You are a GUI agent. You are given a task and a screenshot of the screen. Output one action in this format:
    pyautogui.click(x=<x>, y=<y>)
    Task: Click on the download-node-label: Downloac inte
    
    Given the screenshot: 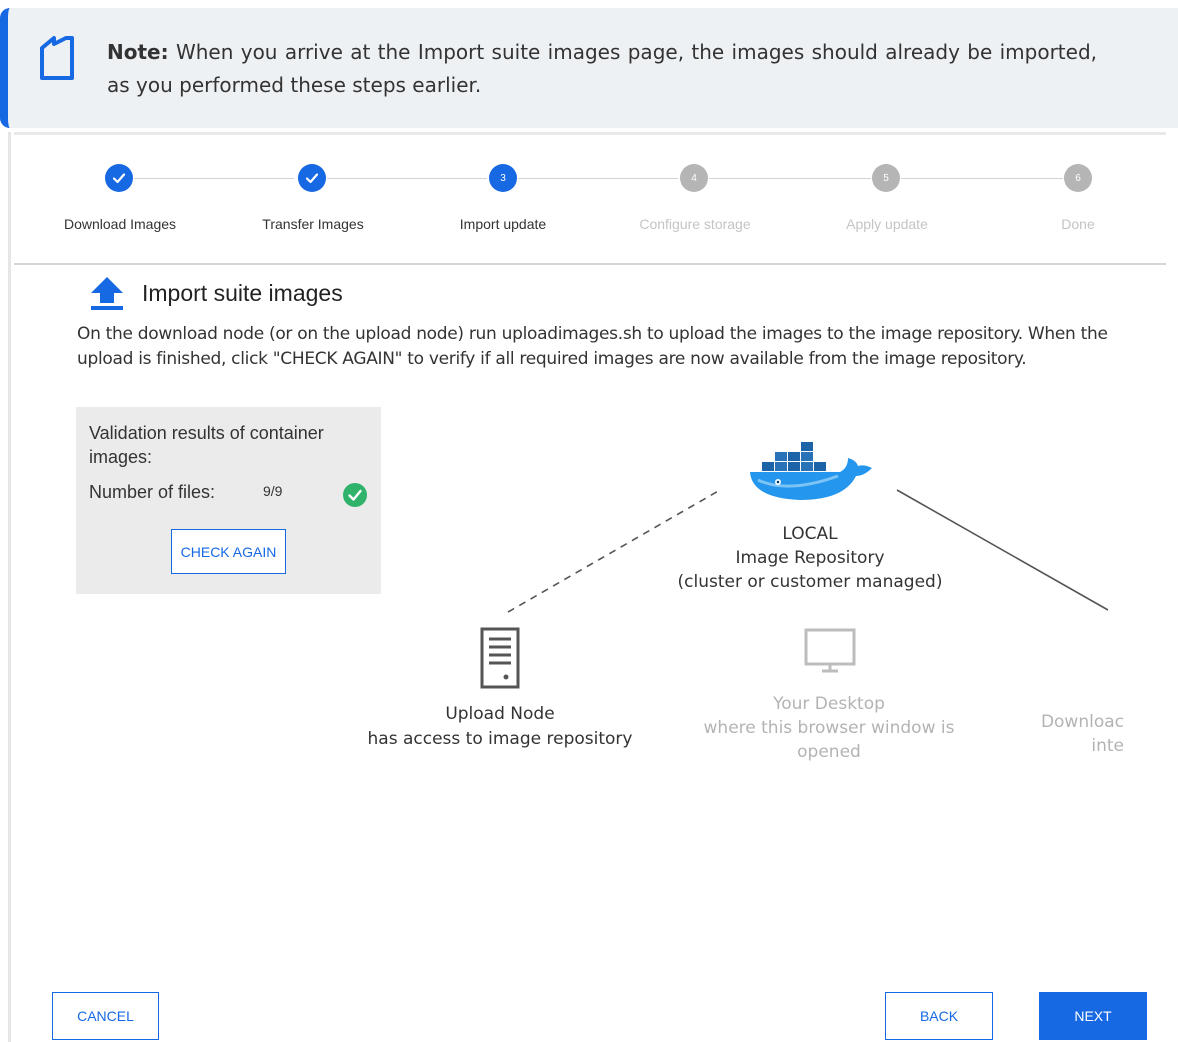 What is the action you would take?
    pyautogui.click(x=1062, y=734)
    